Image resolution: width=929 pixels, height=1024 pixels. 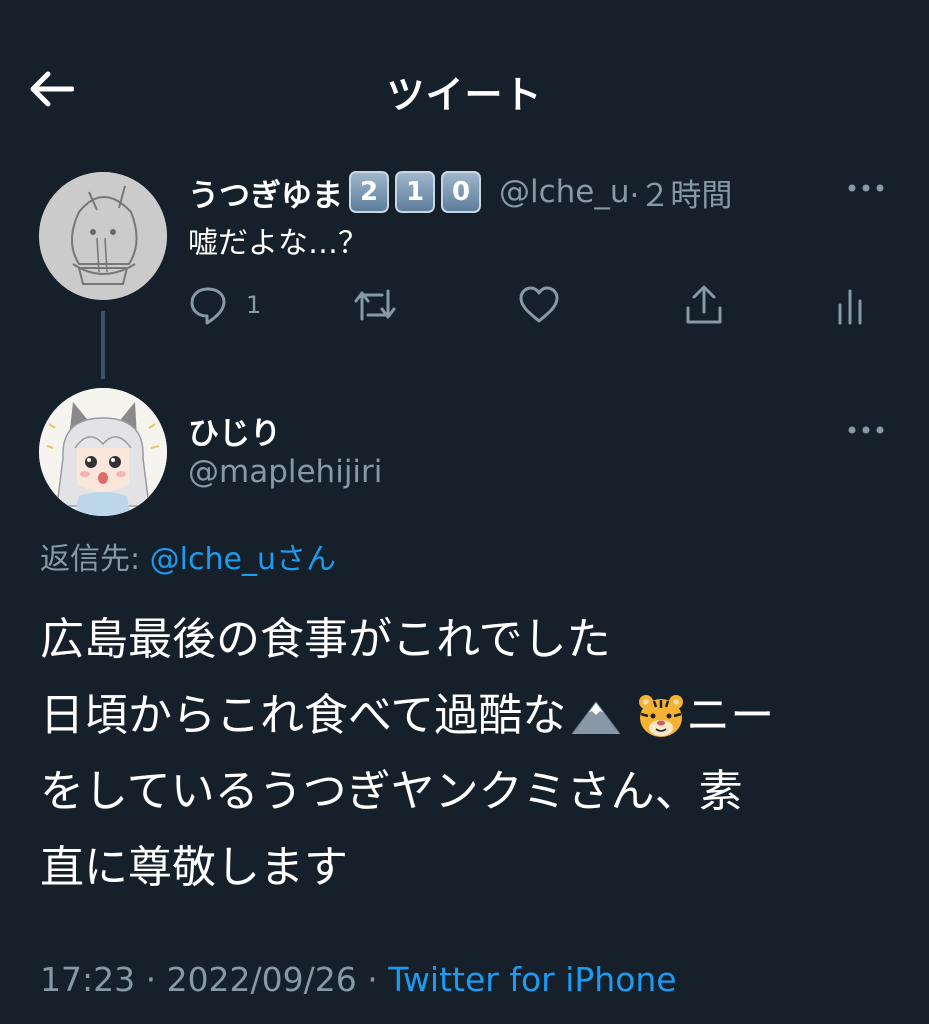 What do you see at coordinates (564, 192) in the screenshot?
I see `parent-author-handle: @lche_u` at bounding box center [564, 192].